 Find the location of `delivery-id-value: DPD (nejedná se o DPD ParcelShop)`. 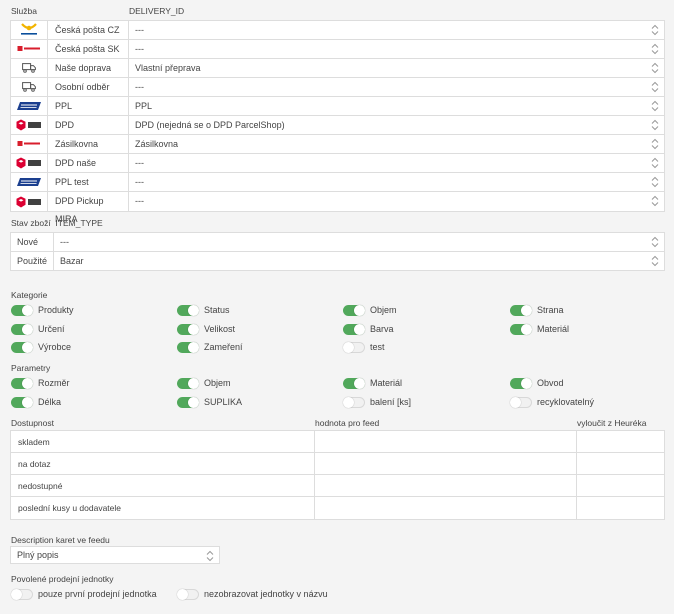

delivery-id-value: DPD (nejedná se o DPD ParcelShop) is located at coordinates (210, 125).